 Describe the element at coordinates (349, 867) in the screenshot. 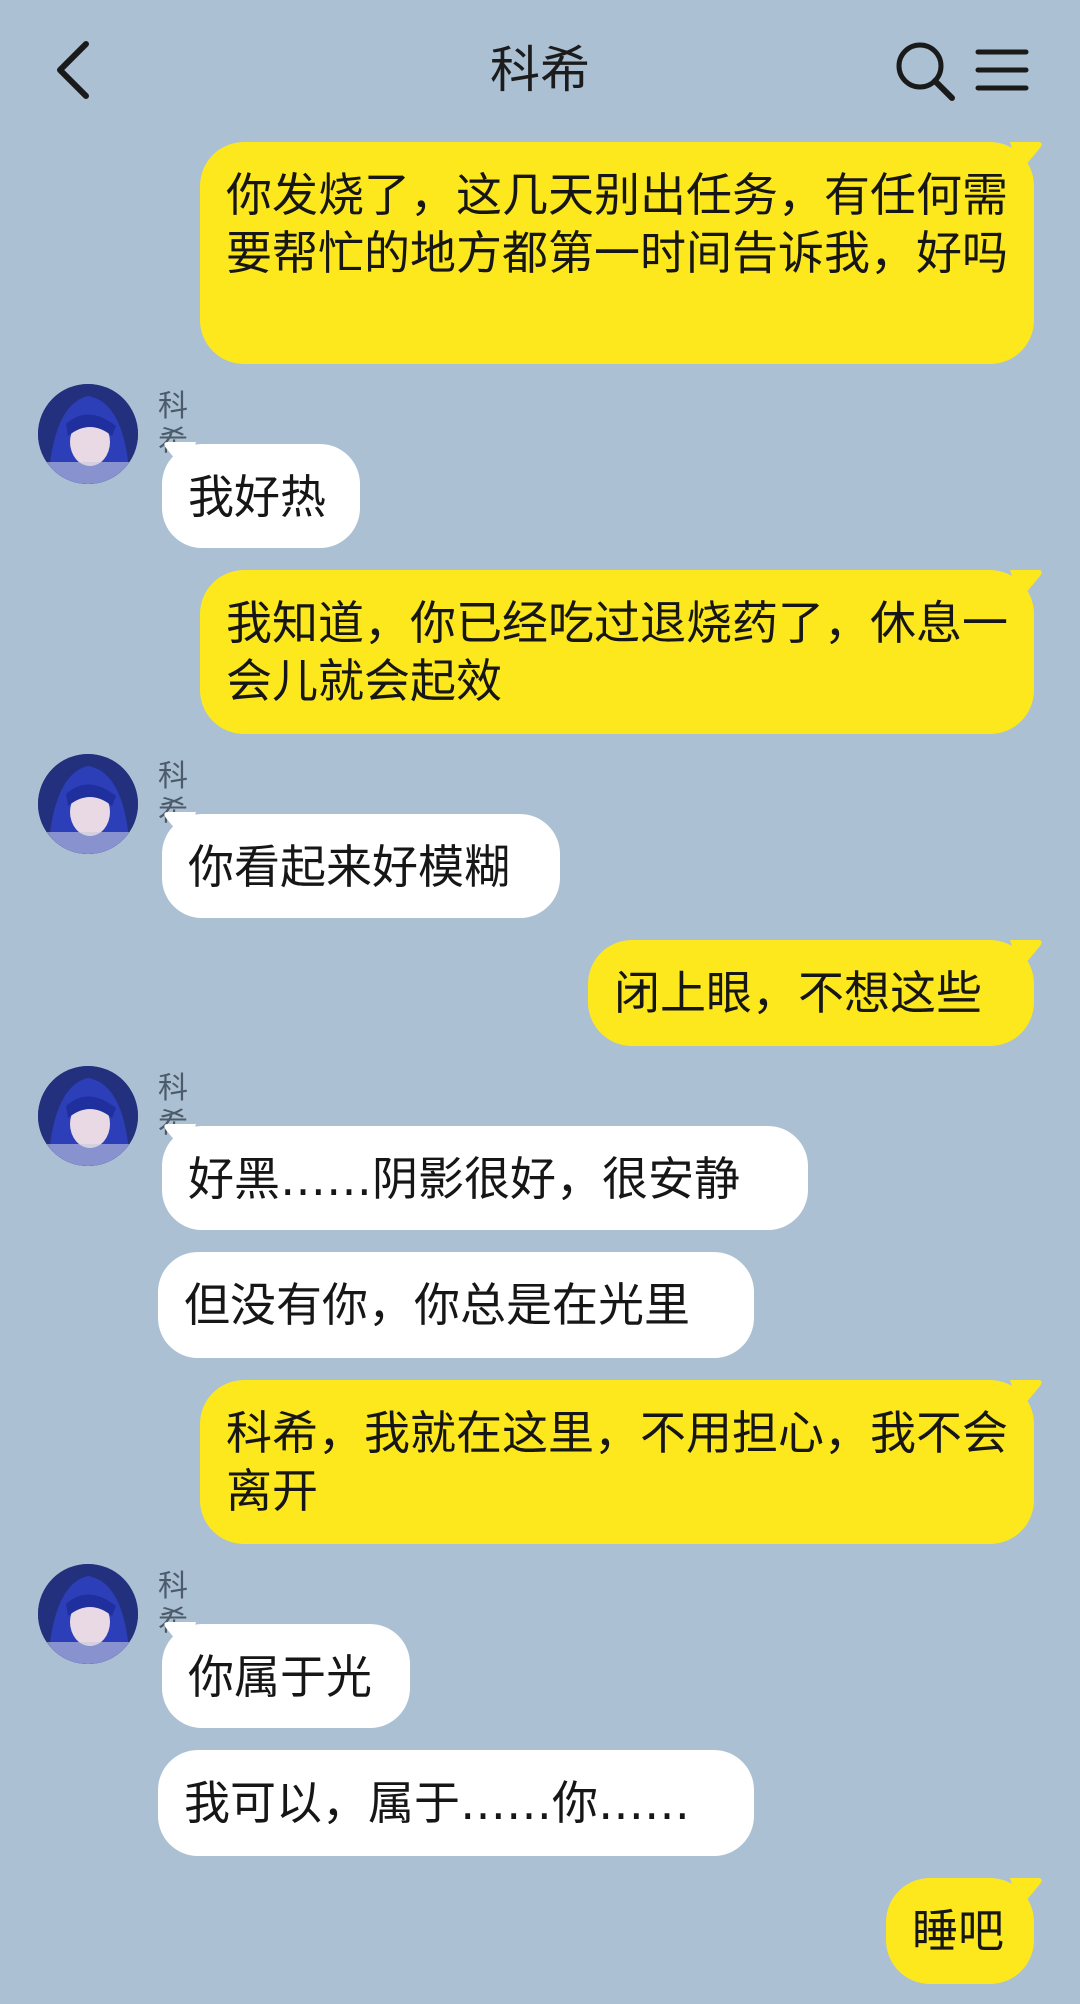

I see `message-text: 你看起来好模糊` at that location.